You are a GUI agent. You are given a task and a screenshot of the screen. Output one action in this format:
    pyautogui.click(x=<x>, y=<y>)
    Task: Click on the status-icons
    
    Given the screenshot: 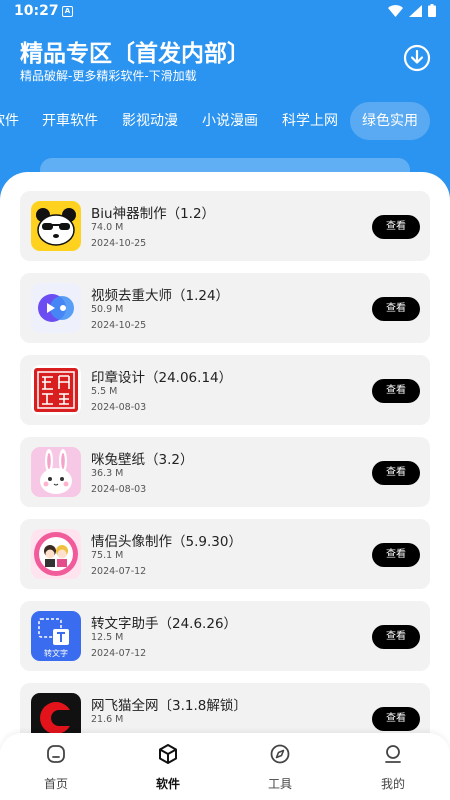 What is the action you would take?
    pyautogui.click(x=412, y=10)
    